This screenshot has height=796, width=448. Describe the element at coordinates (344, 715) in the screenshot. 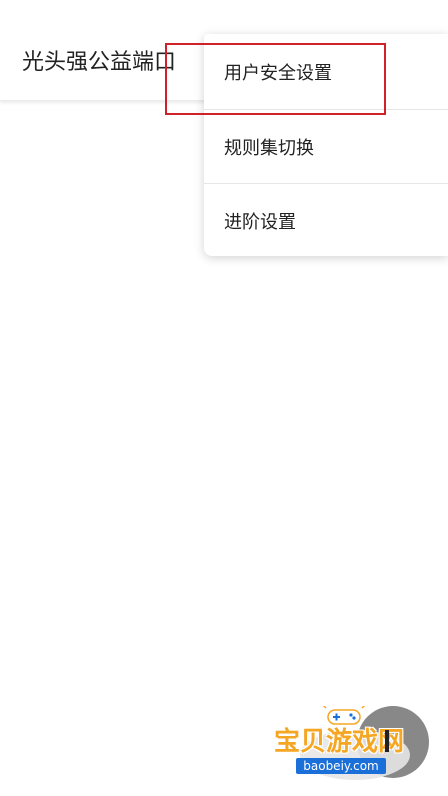

I see `gamepad-icon` at that location.